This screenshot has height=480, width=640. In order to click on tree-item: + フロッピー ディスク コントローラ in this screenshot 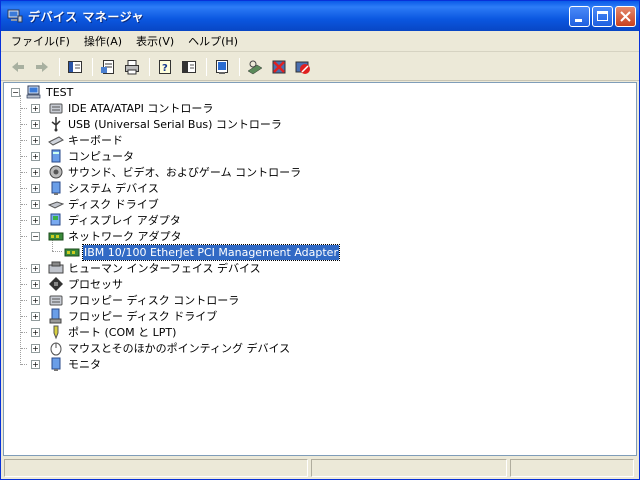, I will do `click(130, 300)`.